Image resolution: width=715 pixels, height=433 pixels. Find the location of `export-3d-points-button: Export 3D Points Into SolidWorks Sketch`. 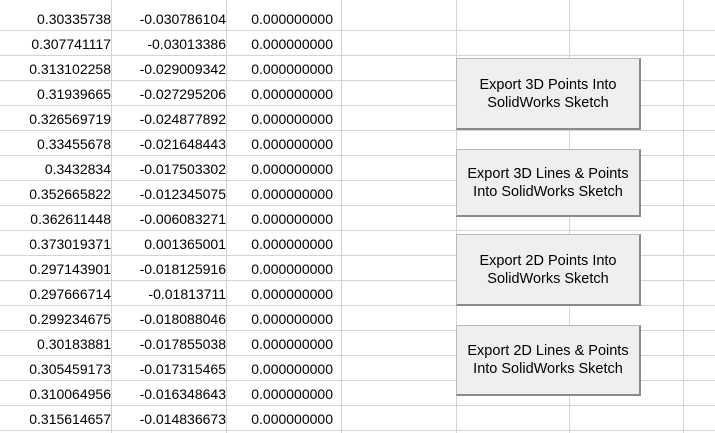

export-3d-points-button: Export 3D Points Into SolidWorks Sketch is located at coordinates (548, 94).